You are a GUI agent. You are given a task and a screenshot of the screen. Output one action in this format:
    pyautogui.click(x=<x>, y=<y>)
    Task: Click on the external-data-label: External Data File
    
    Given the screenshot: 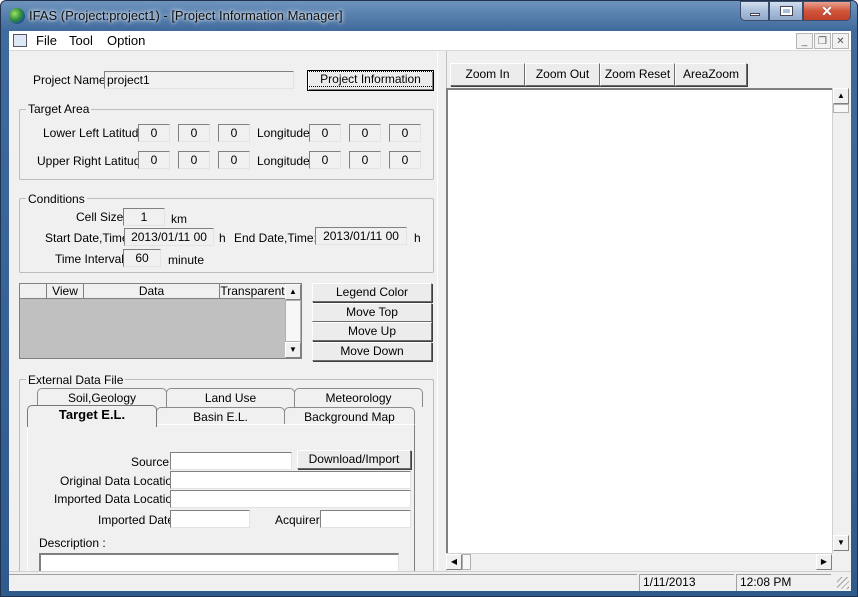 What is the action you would take?
    pyautogui.click(x=76, y=380)
    